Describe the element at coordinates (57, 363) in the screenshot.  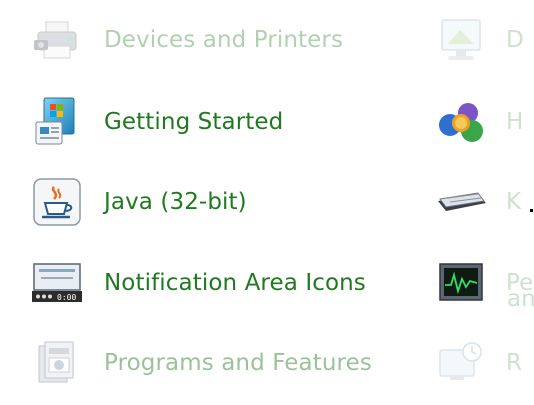
I see `programs-features-icon` at that location.